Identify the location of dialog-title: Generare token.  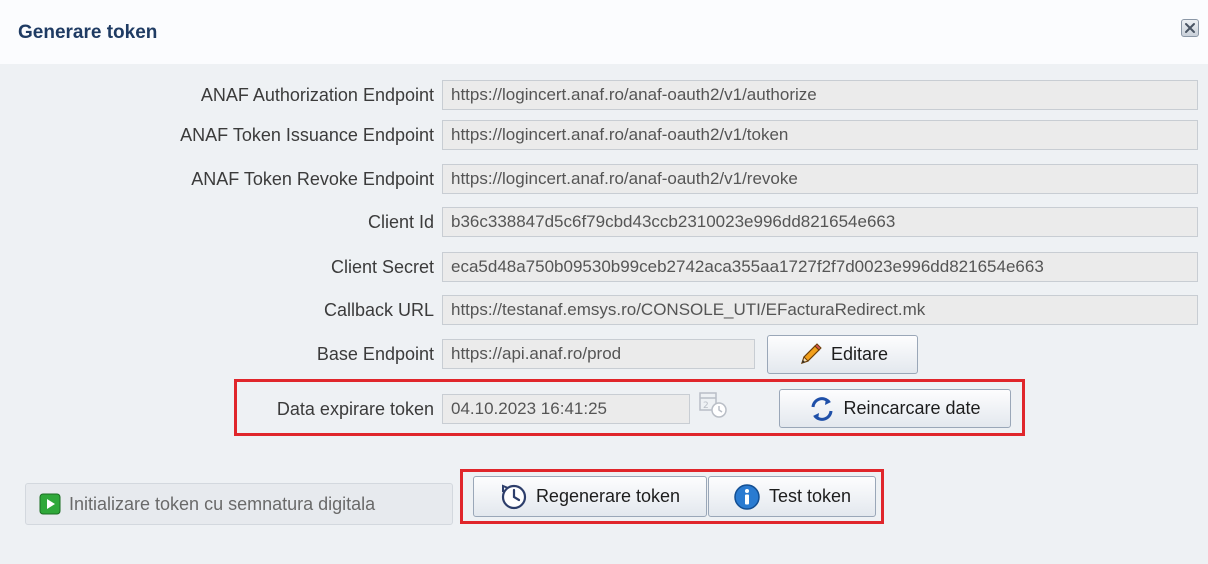
(88, 32).